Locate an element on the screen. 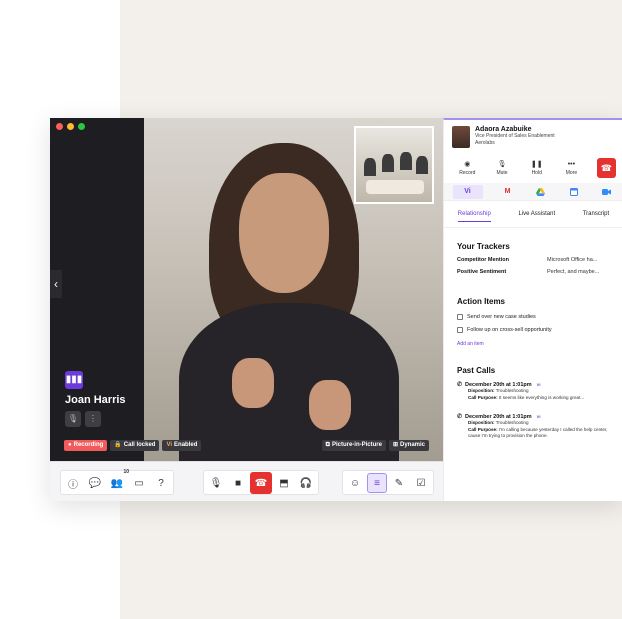 Image resolution: width=622 pixels, height=619 pixels. headphones-icon: 🎧 is located at coordinates (306, 483).